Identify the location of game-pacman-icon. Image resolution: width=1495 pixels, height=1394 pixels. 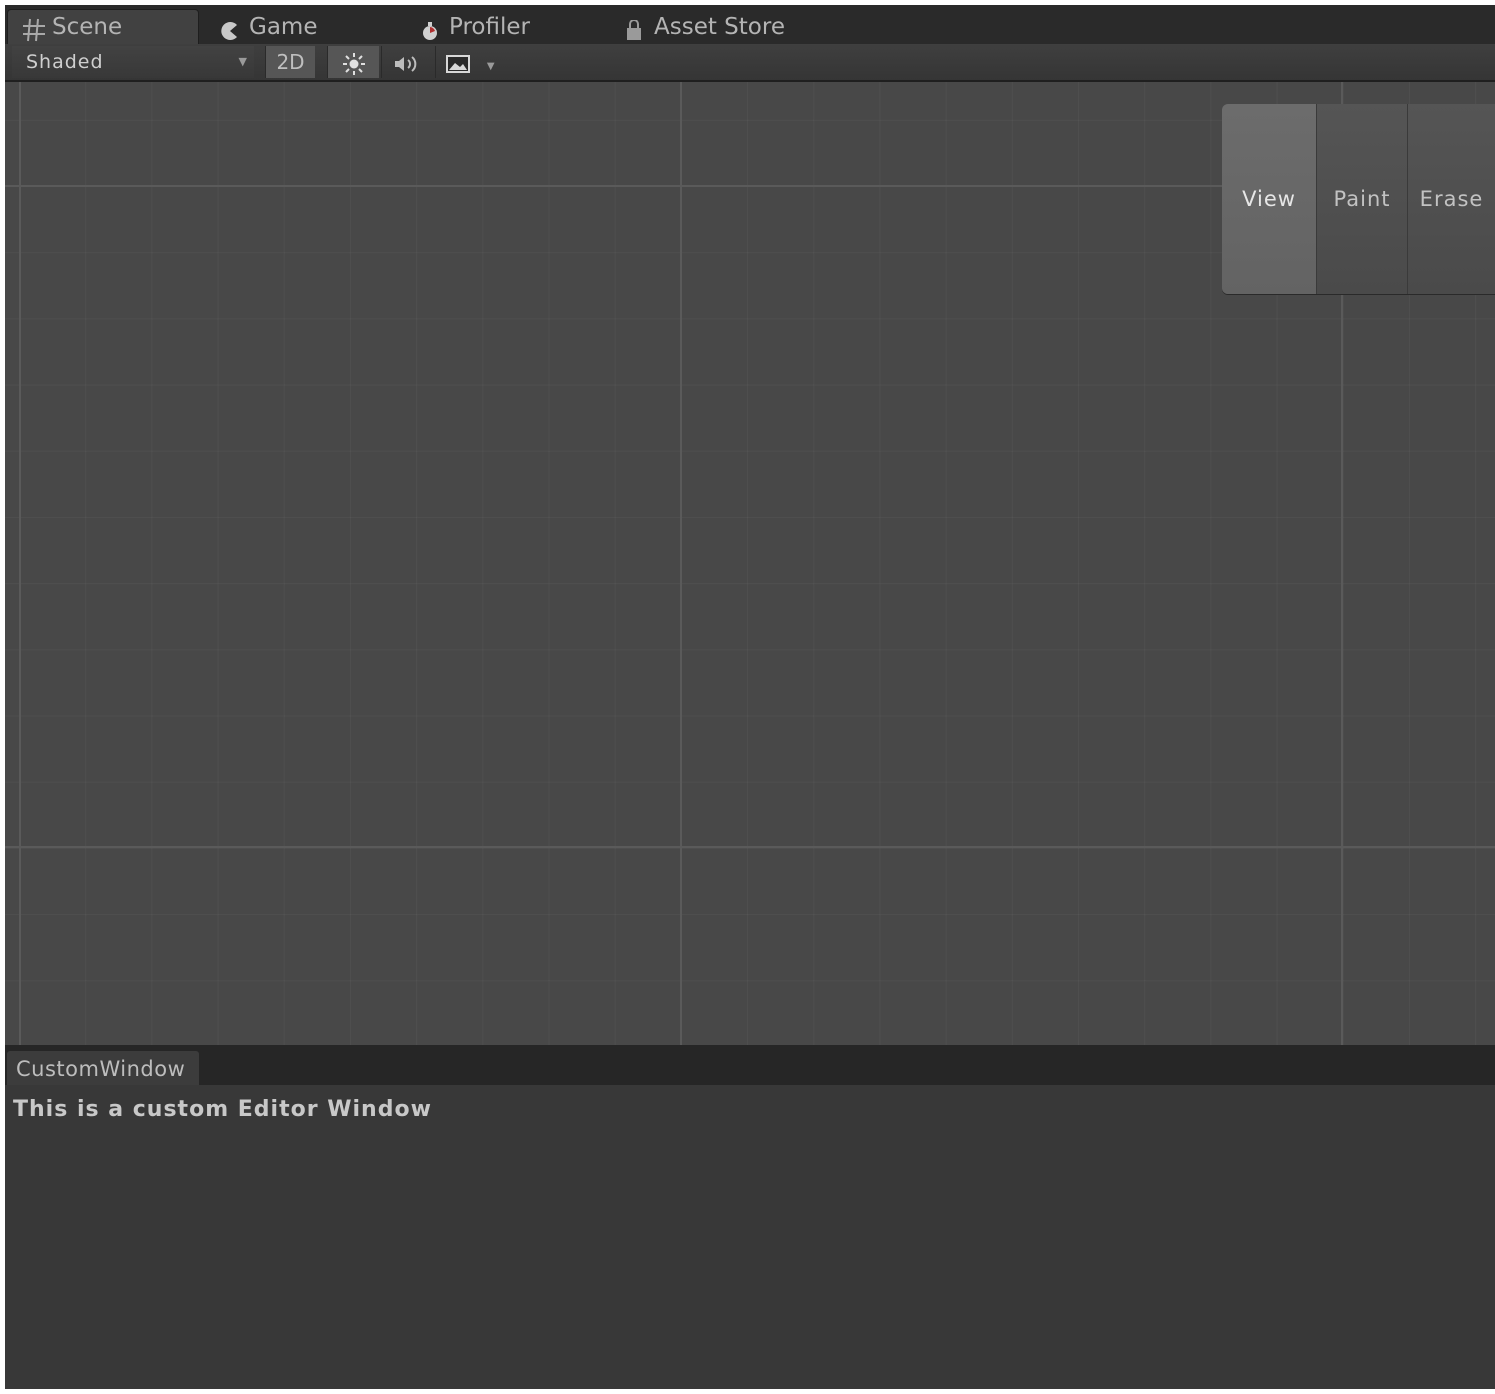
(230, 28).